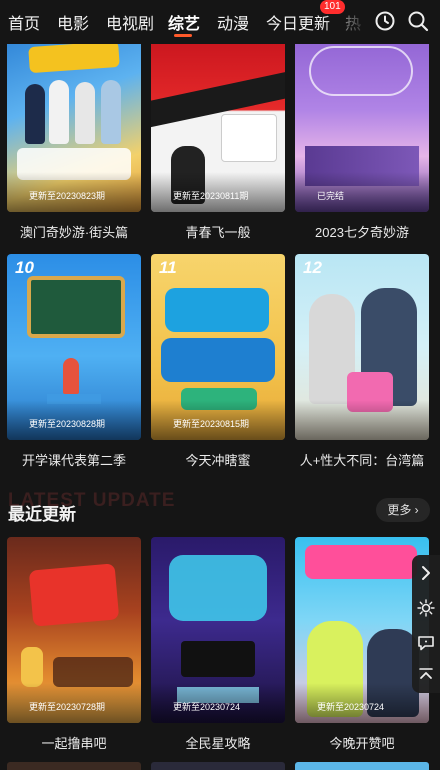 The width and height of the screenshot is (440, 770). I want to click on show-title: 今天冲瞎蜜, so click(218, 460).